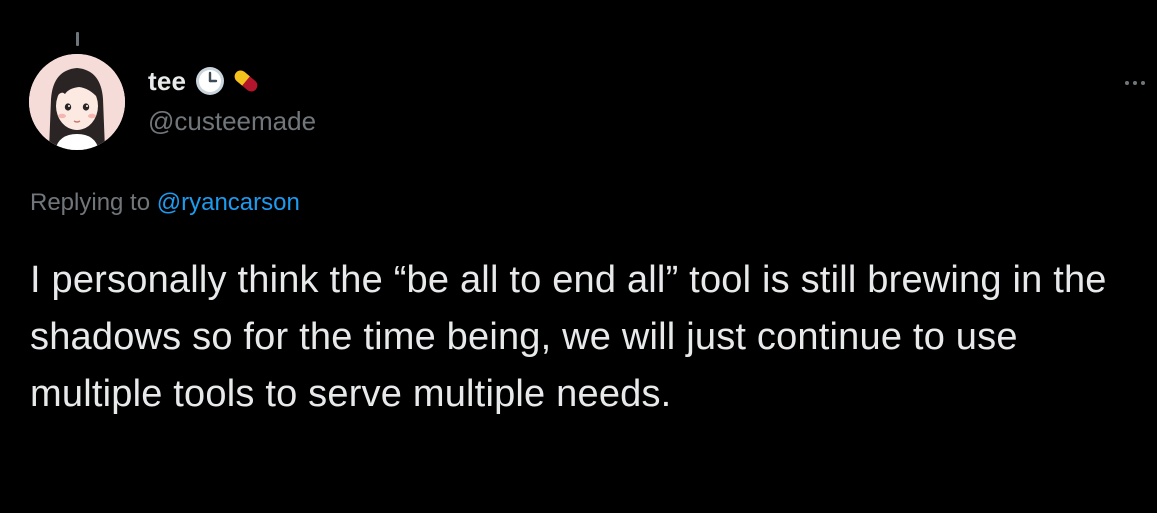  I want to click on more-options-button, so click(1135, 83).